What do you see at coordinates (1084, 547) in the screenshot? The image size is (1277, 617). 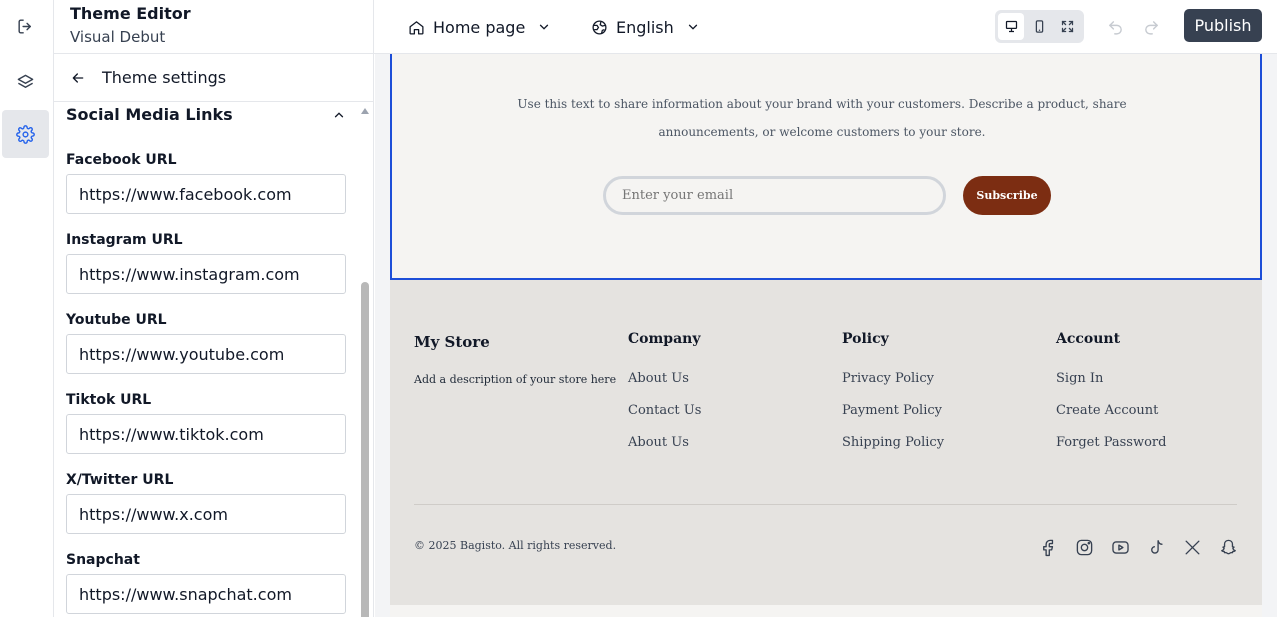 I see `instagram-icon` at bounding box center [1084, 547].